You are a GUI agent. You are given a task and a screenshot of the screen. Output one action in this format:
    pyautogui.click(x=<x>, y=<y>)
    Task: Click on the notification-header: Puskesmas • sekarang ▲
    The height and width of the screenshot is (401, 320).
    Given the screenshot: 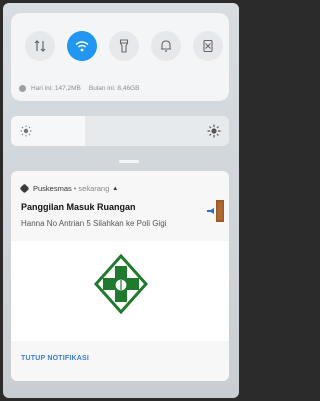 What is the action you would take?
    pyautogui.click(x=68, y=188)
    